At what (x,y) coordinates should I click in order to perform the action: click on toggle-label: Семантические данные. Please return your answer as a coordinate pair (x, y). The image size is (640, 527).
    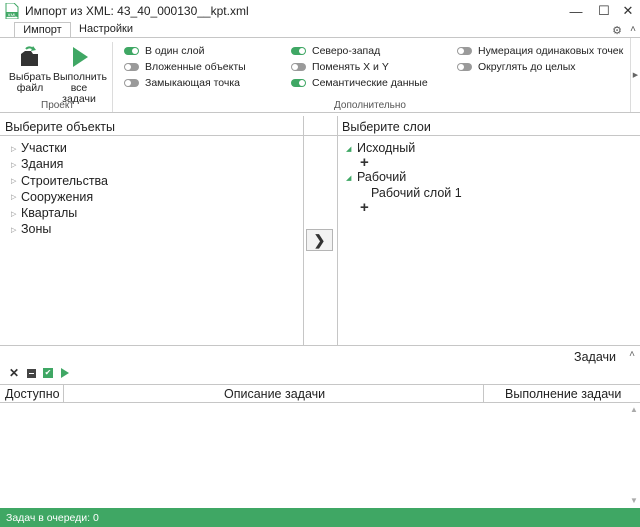
    Looking at the image, I should click on (370, 83).